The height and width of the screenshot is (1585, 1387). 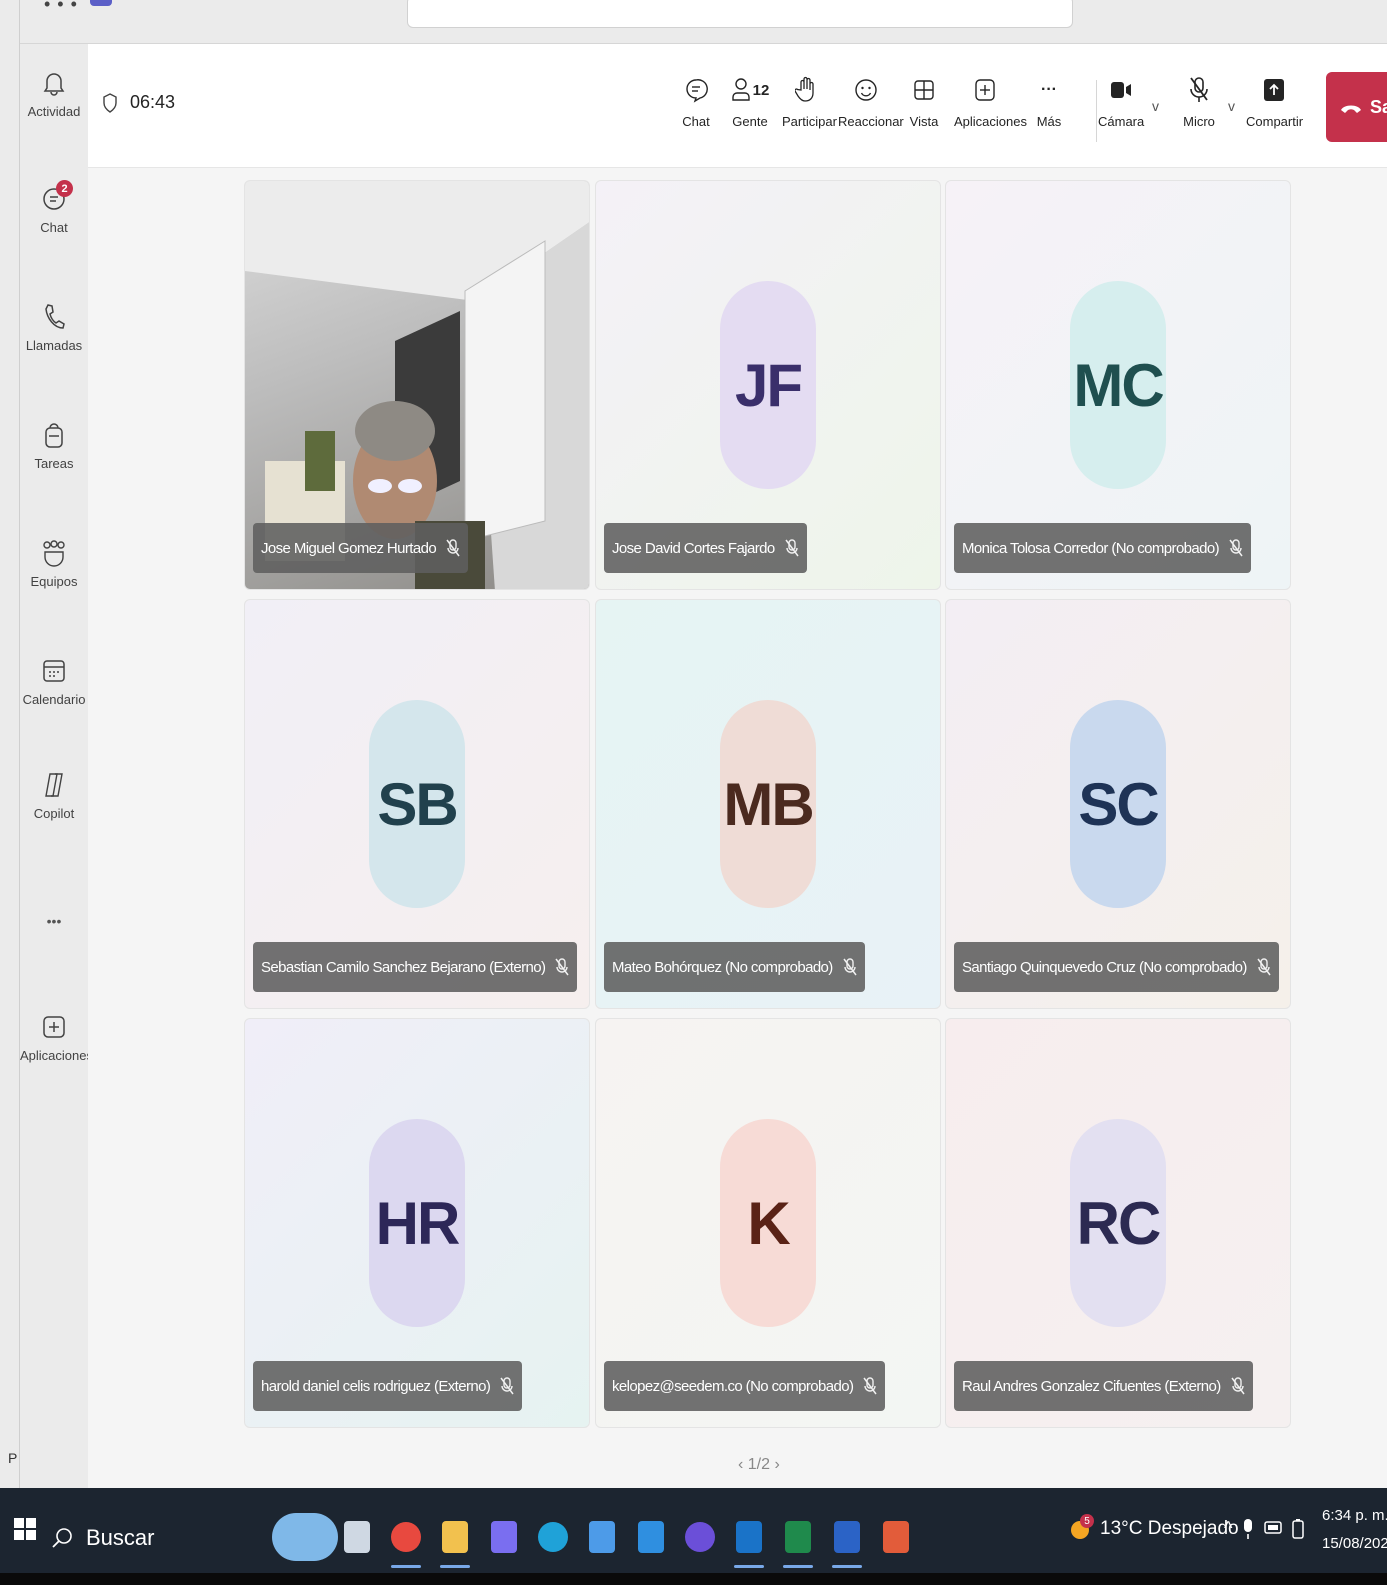 I want to click on participant-name: Mateo Bohórquez (No comprobado), so click(x=722, y=967).